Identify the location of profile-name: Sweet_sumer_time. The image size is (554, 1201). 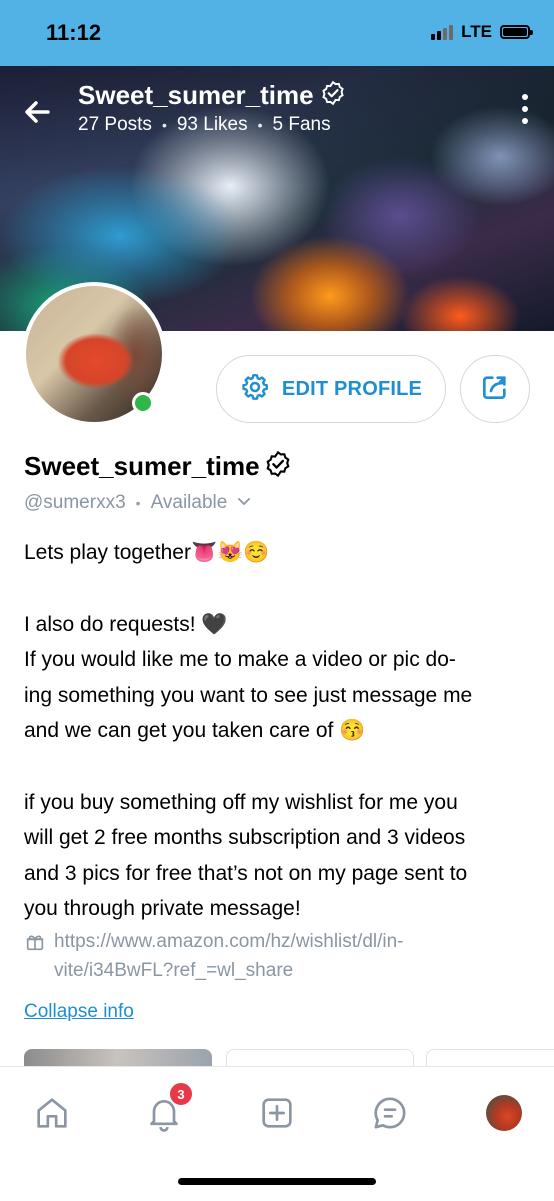
(142, 466).